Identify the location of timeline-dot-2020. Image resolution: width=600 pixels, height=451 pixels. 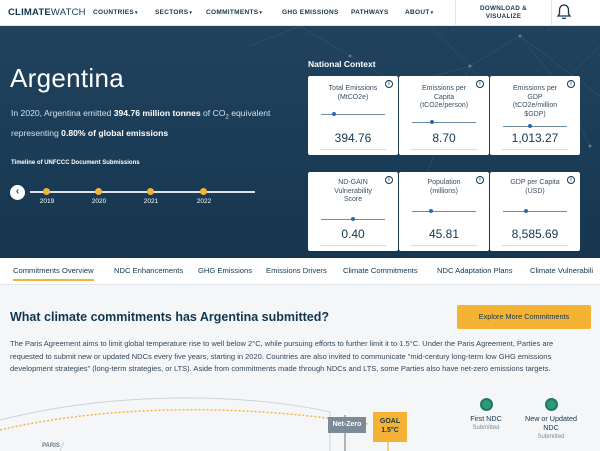
(98, 191).